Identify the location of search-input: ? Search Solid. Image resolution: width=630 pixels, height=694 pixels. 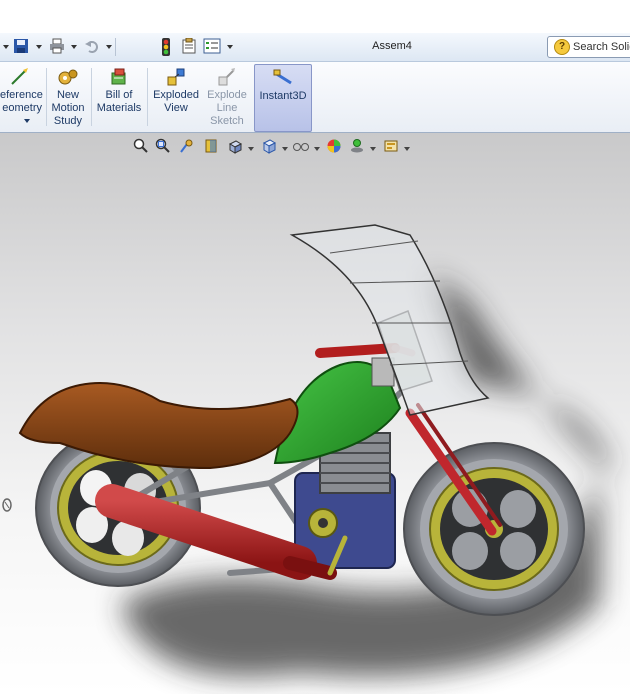
(588, 47).